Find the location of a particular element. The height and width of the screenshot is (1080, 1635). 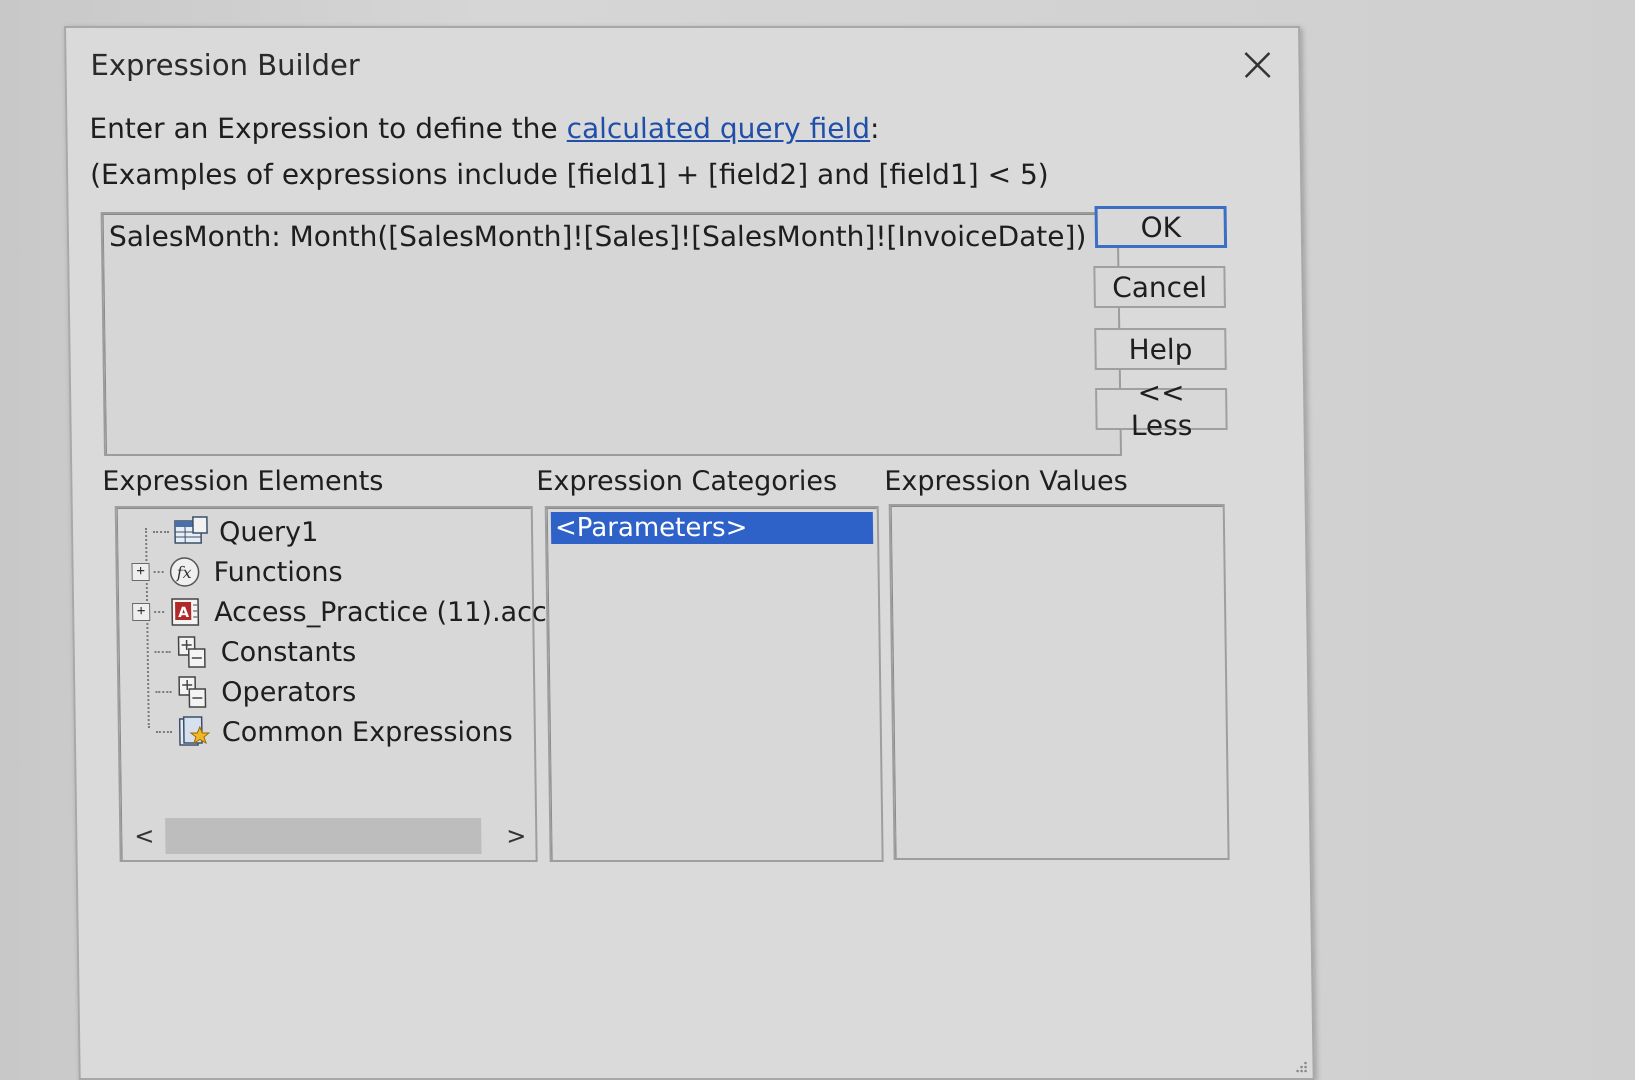

expression-categories-list: <Parameters> is located at coordinates (714, 684).